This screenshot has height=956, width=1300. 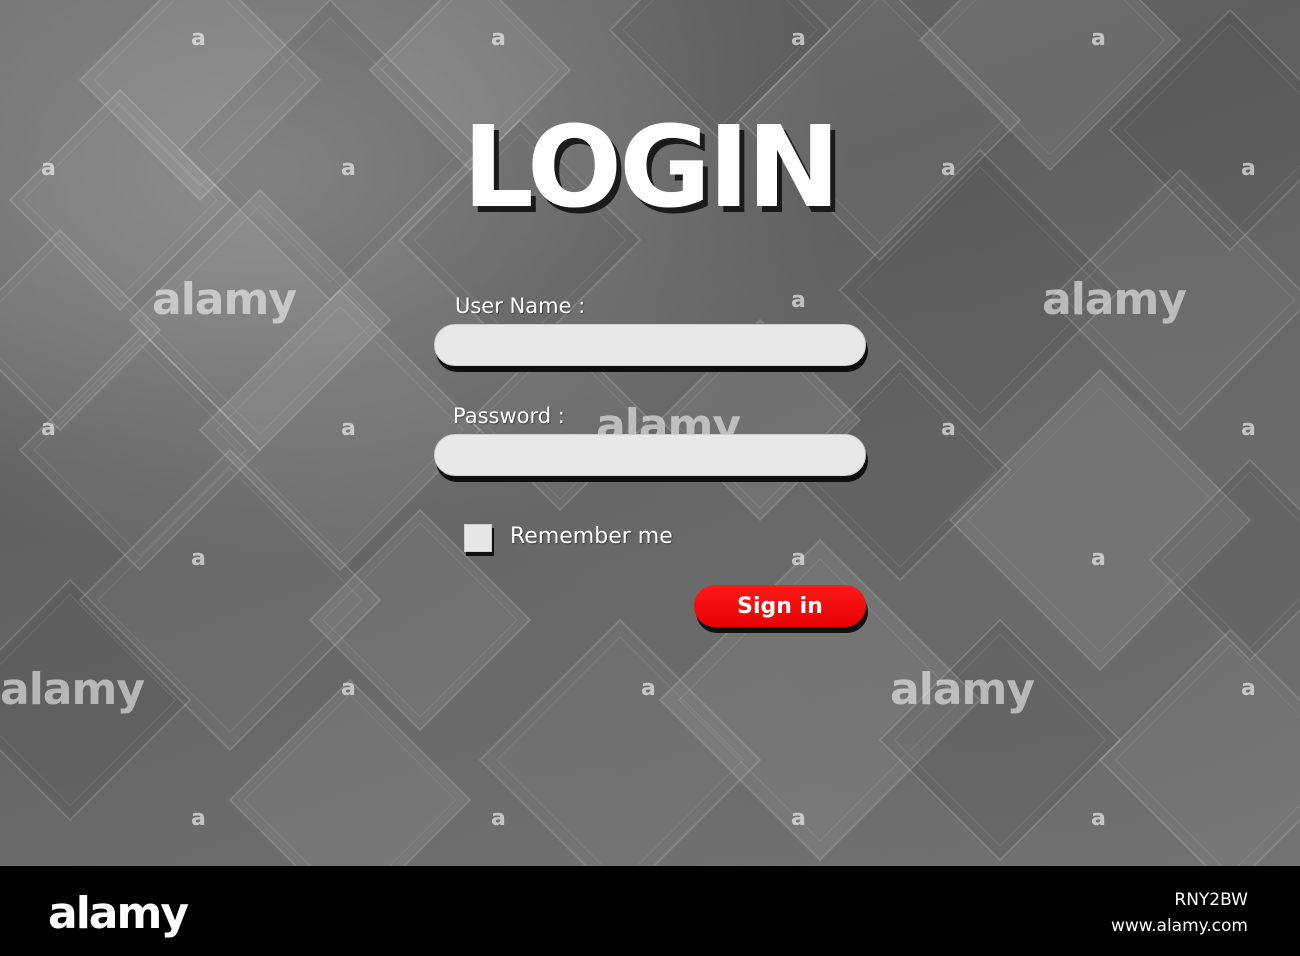 I want to click on login-title: LOGIN, so click(x=651, y=168).